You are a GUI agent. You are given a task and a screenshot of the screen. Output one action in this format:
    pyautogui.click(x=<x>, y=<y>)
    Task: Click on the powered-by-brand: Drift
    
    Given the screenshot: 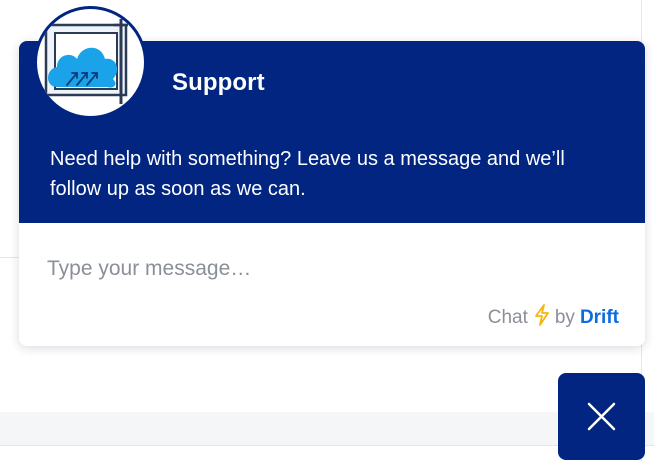 What is the action you would take?
    pyautogui.click(x=599, y=317)
    